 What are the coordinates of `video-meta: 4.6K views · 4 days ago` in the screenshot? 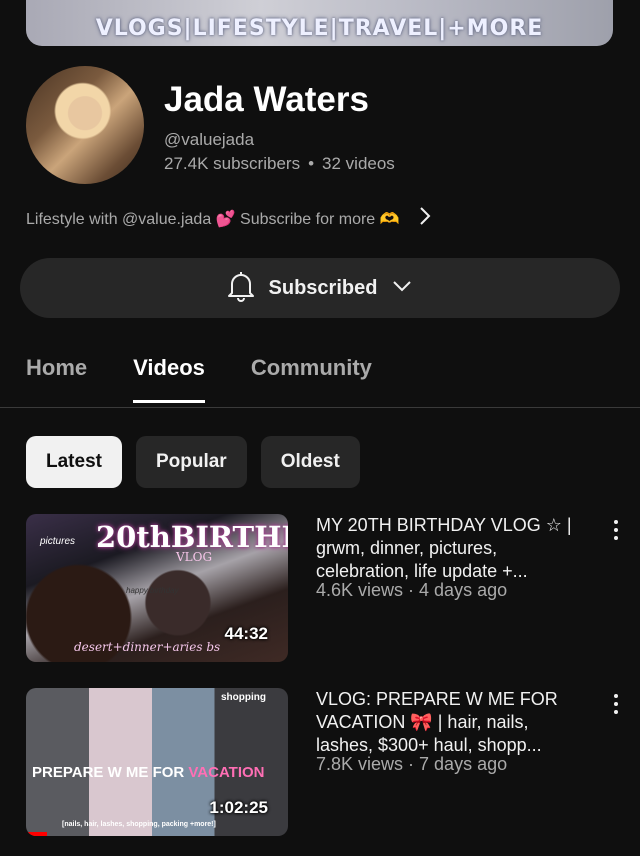 It's located at (412, 590).